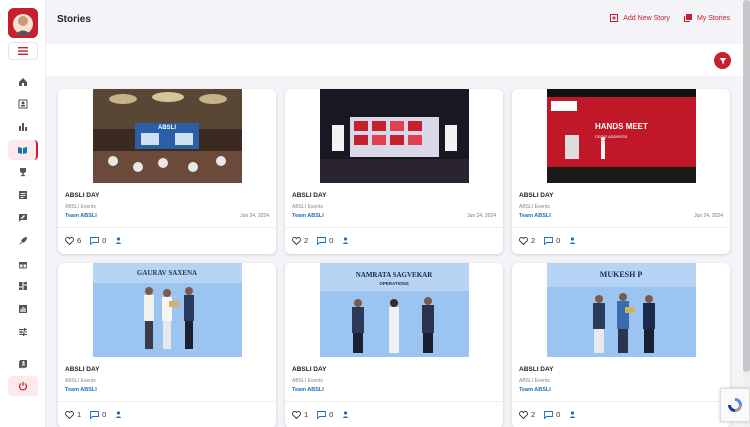 The height and width of the screenshot is (427, 750). What do you see at coordinates (23, 127) in the screenshot?
I see `sidebar-item-analytics` at bounding box center [23, 127].